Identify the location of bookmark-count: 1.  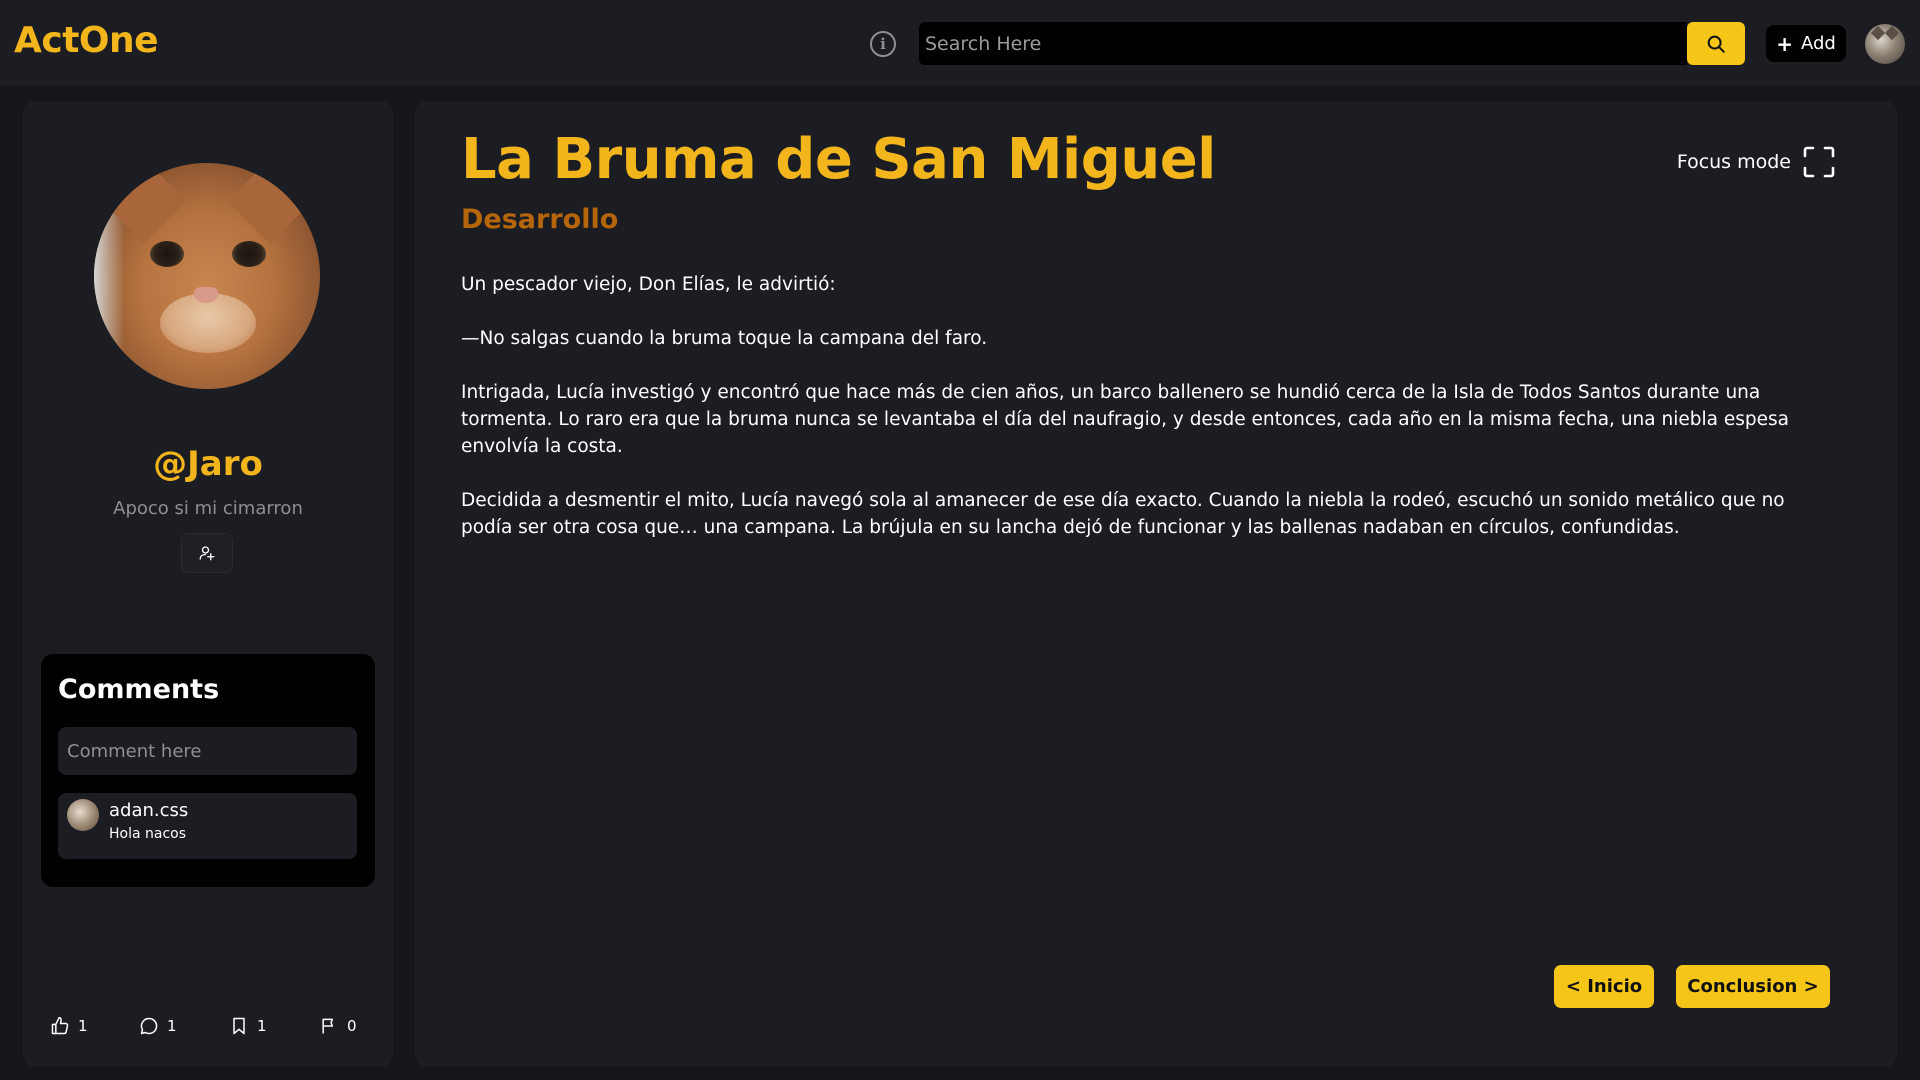
(262, 1026).